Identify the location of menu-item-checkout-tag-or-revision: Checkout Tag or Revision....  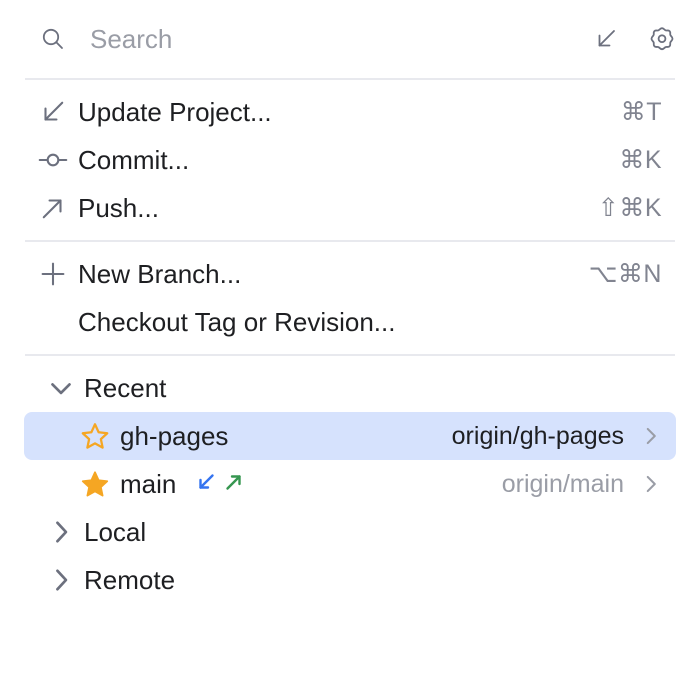
(350, 322).